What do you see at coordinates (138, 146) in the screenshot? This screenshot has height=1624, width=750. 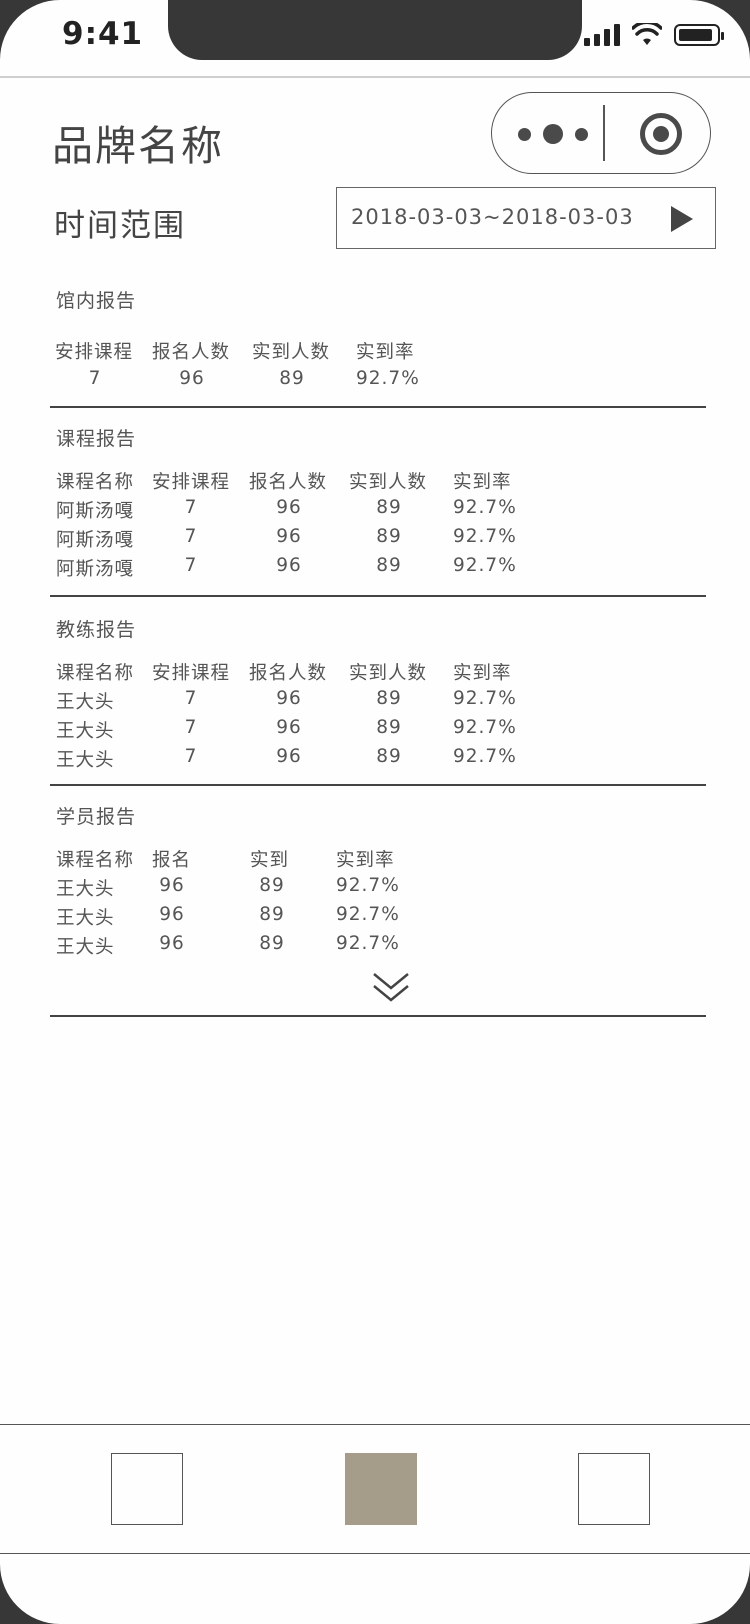 I see `brand-name: 品牌名称` at bounding box center [138, 146].